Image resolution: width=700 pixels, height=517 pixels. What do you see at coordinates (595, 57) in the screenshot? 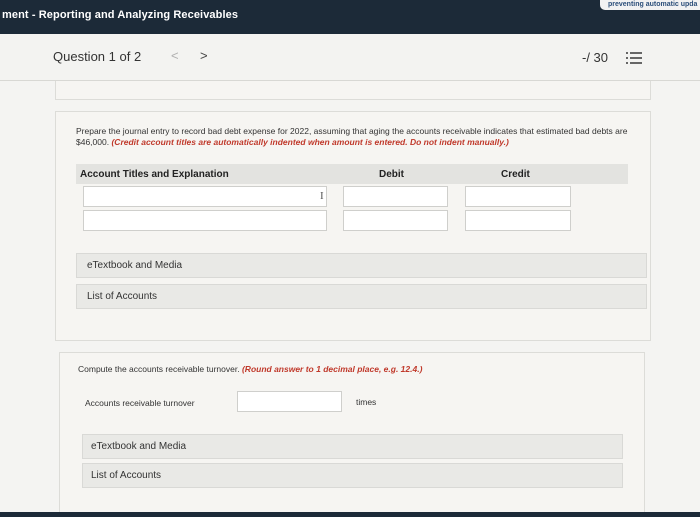
I see `score-display: -/ 30` at bounding box center [595, 57].